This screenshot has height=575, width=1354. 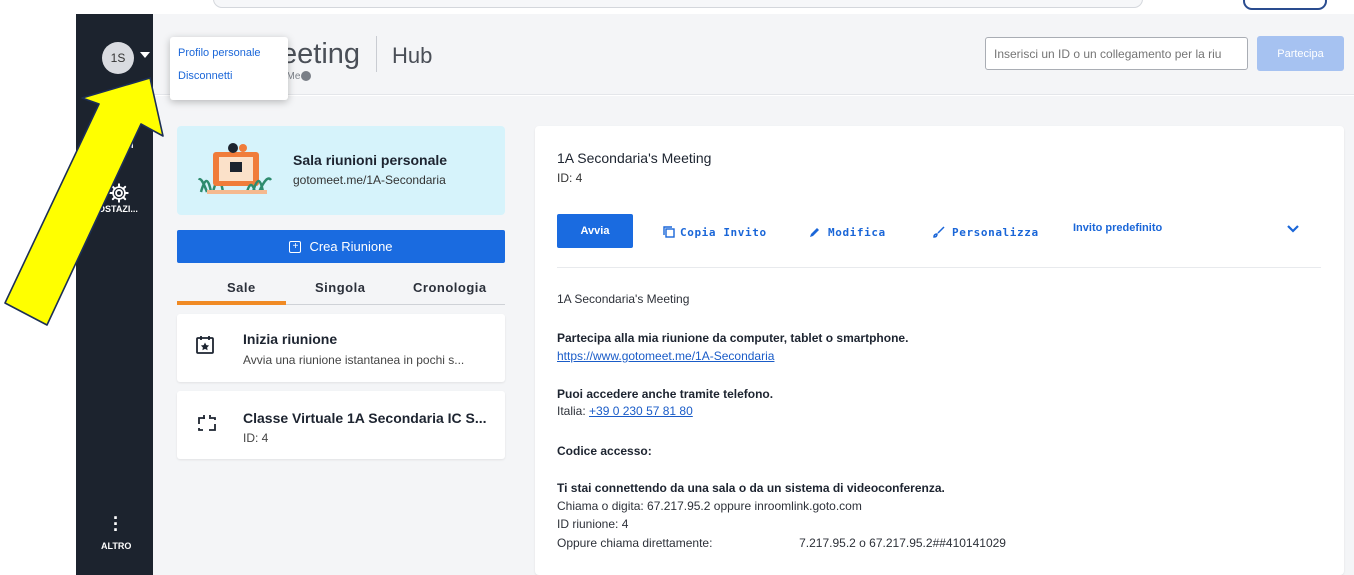 What do you see at coordinates (370, 160) in the screenshot?
I see `room-title: Sala riunioni personale` at bounding box center [370, 160].